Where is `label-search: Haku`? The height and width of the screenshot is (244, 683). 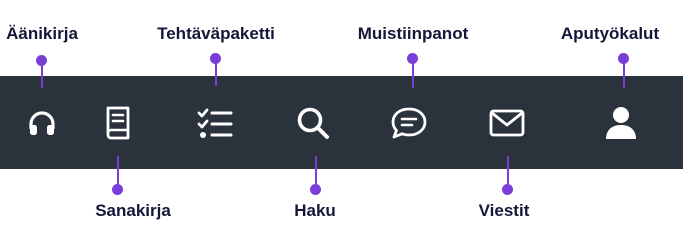 label-search: Haku is located at coordinates (315, 210).